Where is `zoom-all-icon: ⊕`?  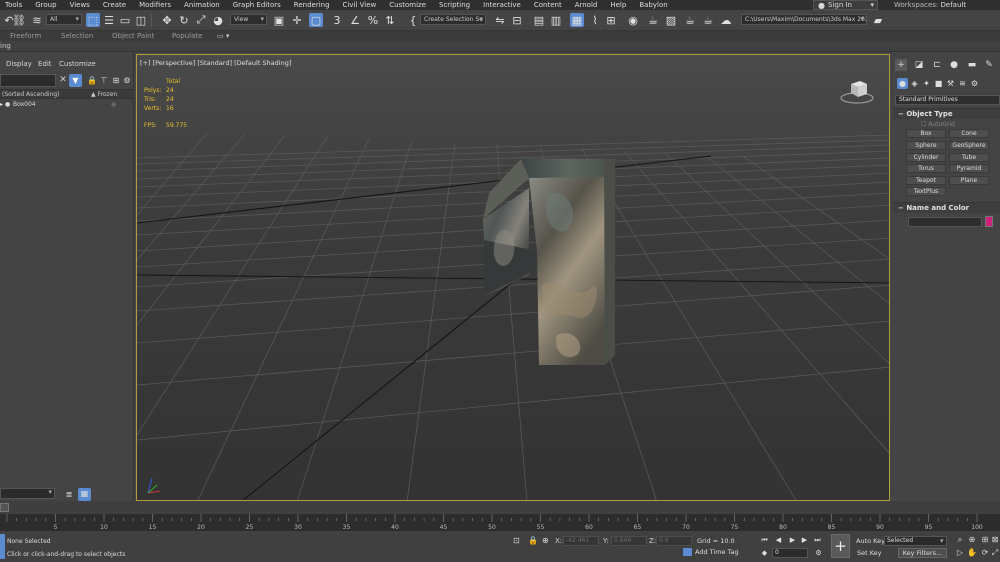 zoom-all-icon: ⊕ is located at coordinates (972, 540).